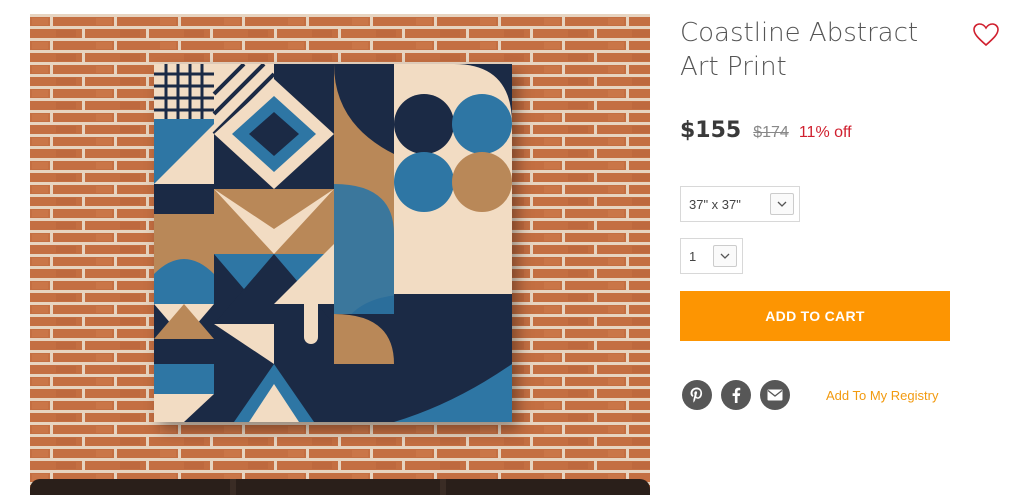 This screenshot has height=495, width=1010. Describe the element at coordinates (340, 487) in the screenshot. I see `sofa` at that location.